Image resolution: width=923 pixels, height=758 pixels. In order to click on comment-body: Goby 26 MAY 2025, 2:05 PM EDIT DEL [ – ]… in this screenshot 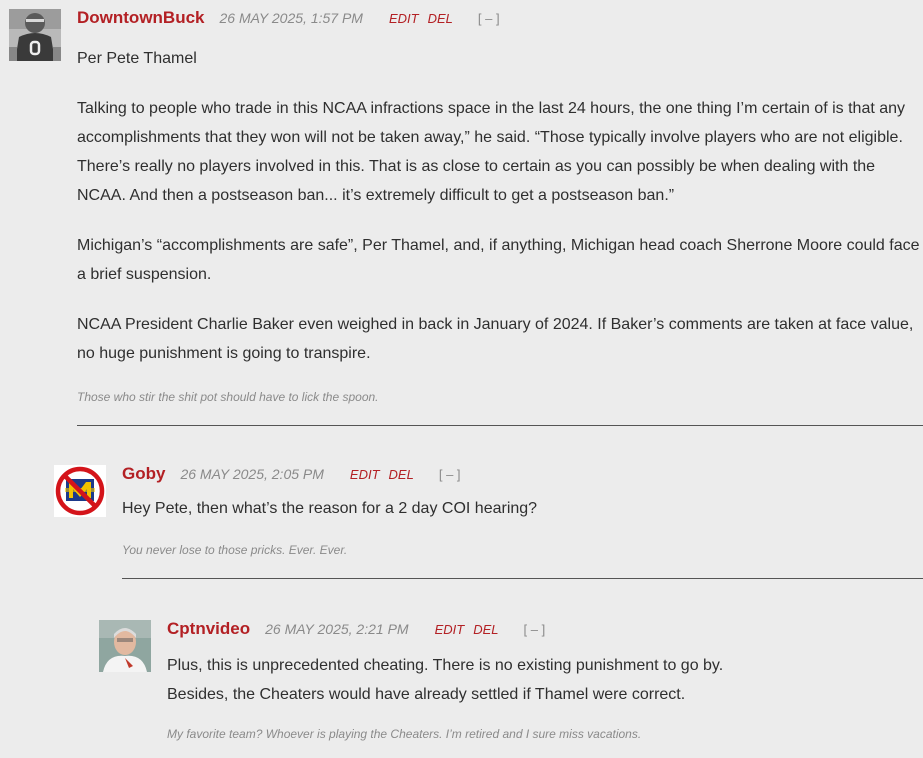, I will do `click(522, 517)`.